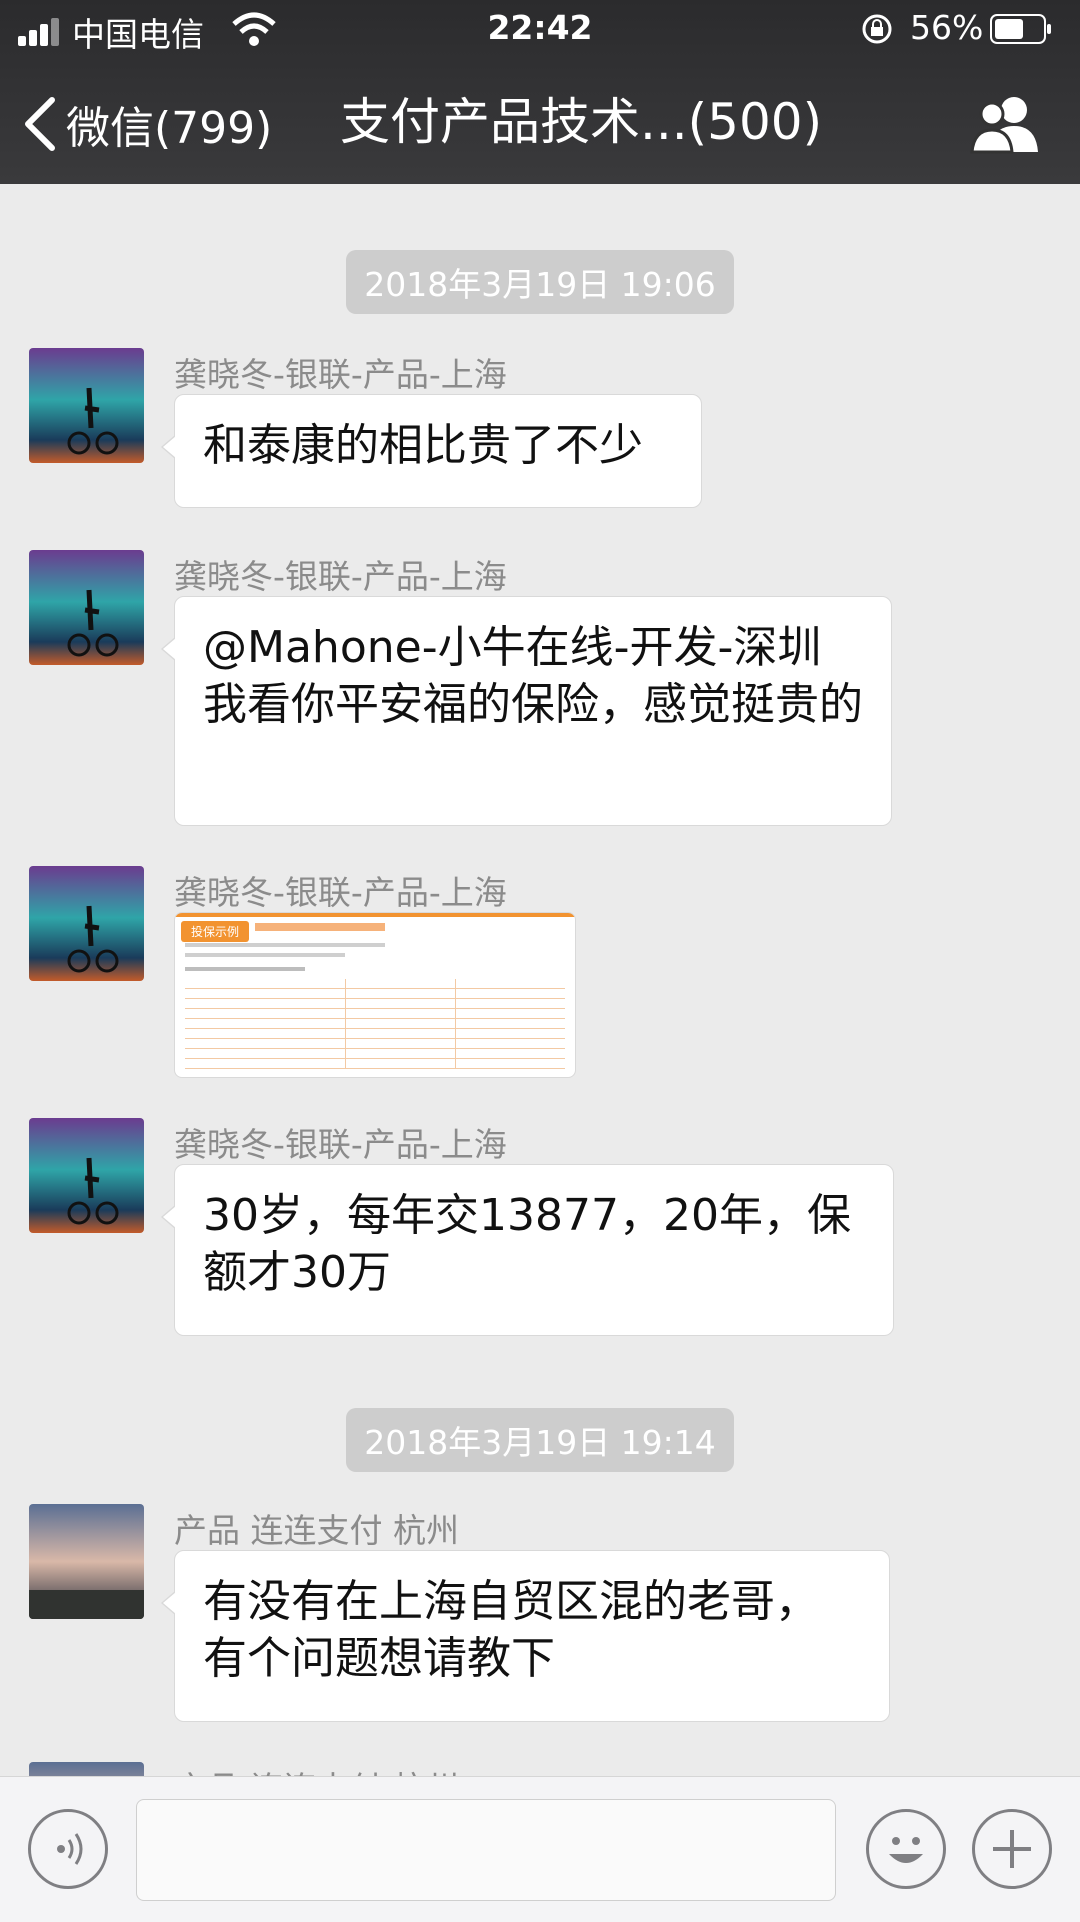  I want to click on back-chevron-icon, so click(40, 124).